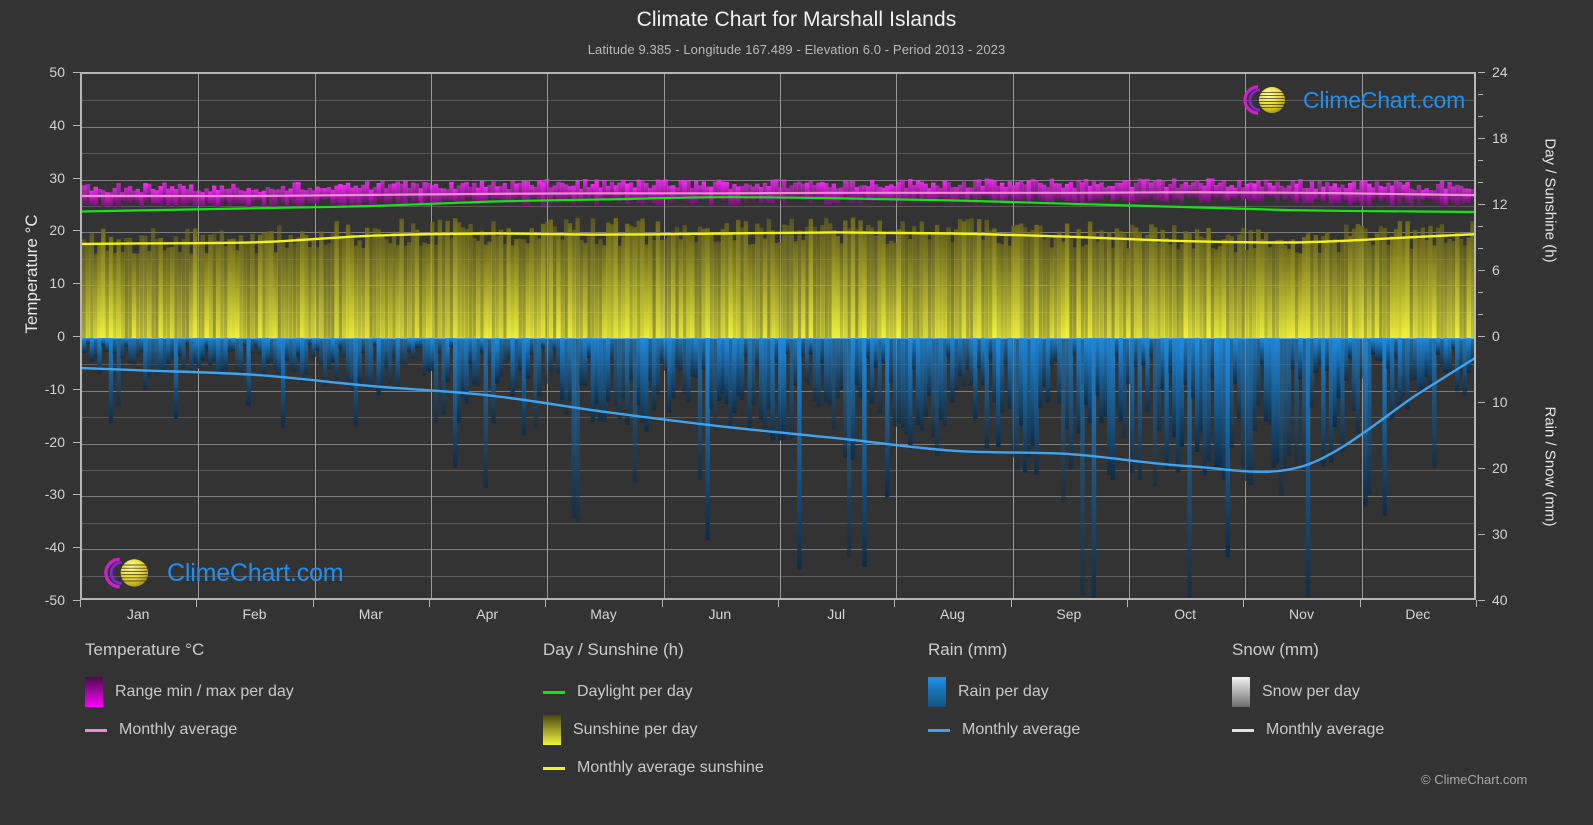 This screenshot has height=825, width=1593. I want to click on legend-item: Range min / max per day, so click(189, 692).